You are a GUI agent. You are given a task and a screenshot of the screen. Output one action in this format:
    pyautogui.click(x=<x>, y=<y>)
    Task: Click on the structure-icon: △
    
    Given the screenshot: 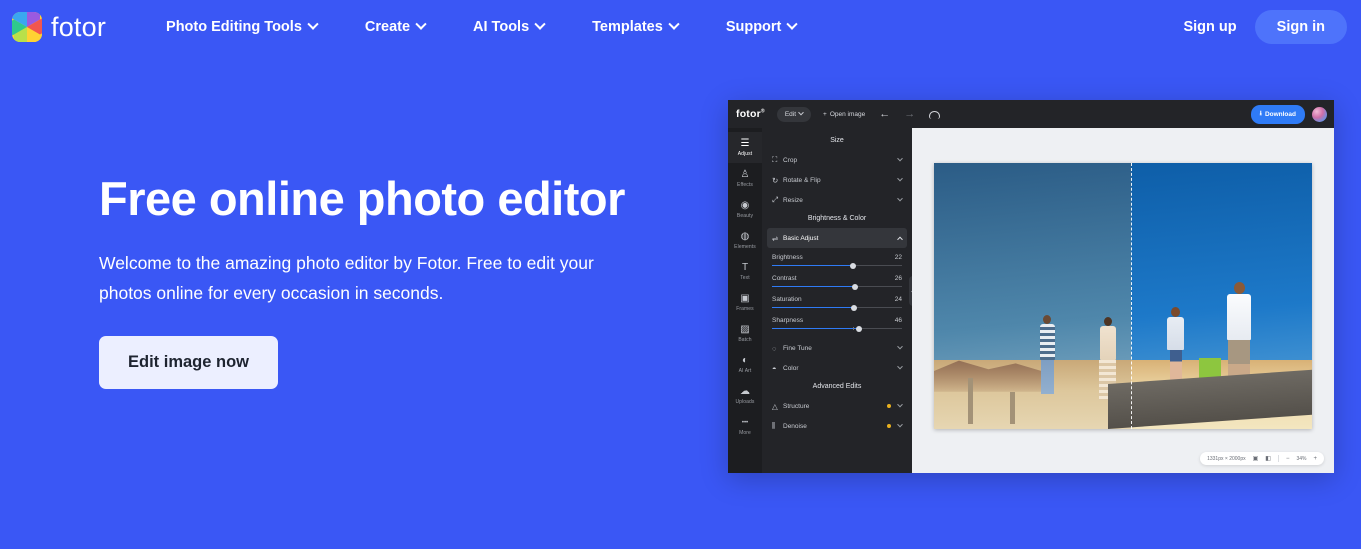 What is the action you would take?
    pyautogui.click(x=775, y=406)
    